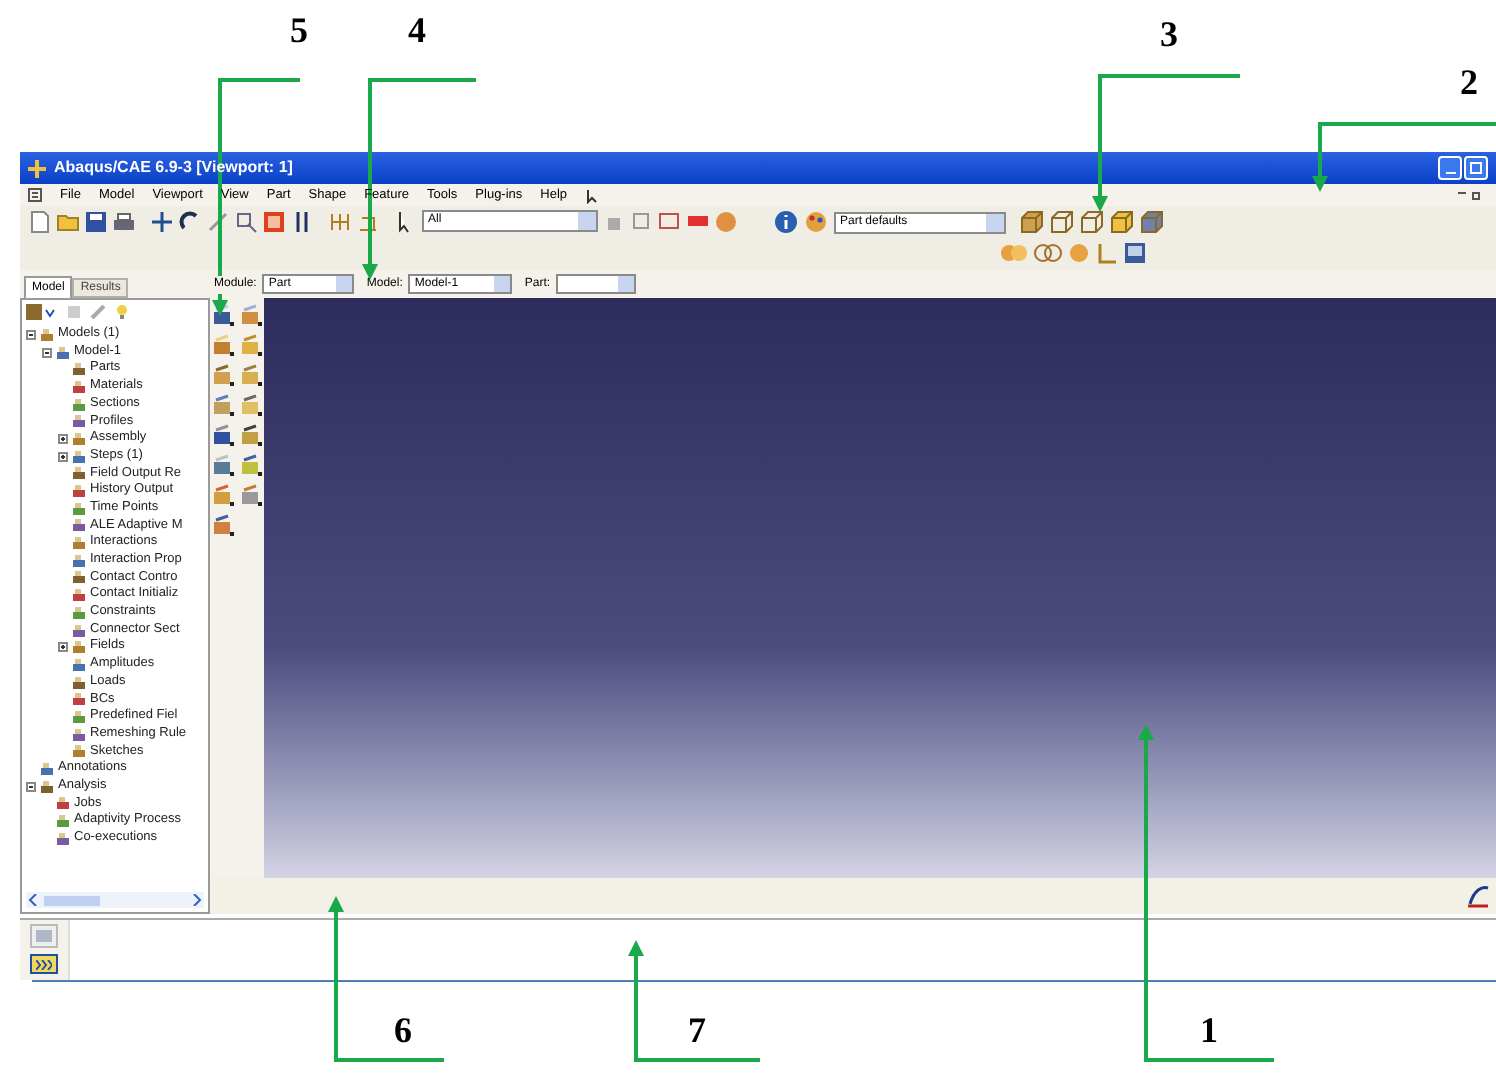 Image resolution: width=1496 pixels, height=1078 pixels. Describe the element at coordinates (1478, 896) in the screenshot. I see `logo-icon` at that location.